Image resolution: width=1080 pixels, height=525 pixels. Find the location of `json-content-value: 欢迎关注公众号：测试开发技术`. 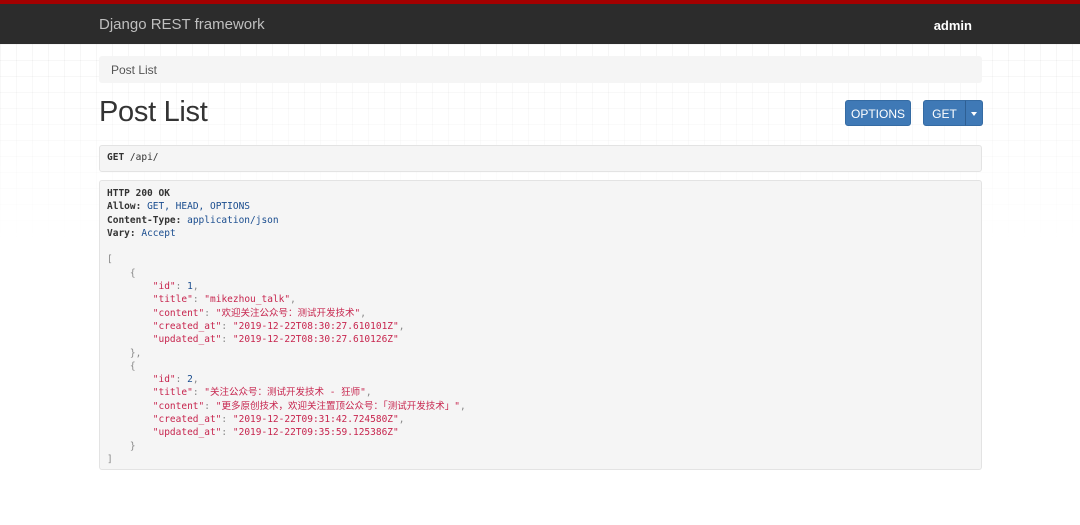

json-content-value: 欢迎关注公众号：测试开发技术 is located at coordinates (288, 313).